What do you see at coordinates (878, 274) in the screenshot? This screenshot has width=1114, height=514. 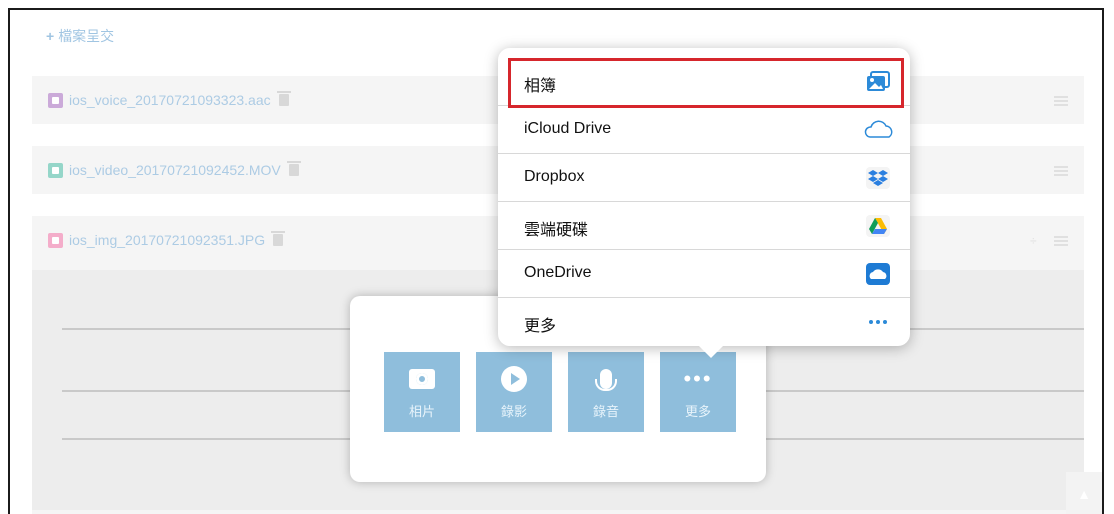 I see `onedrive-icon` at bounding box center [878, 274].